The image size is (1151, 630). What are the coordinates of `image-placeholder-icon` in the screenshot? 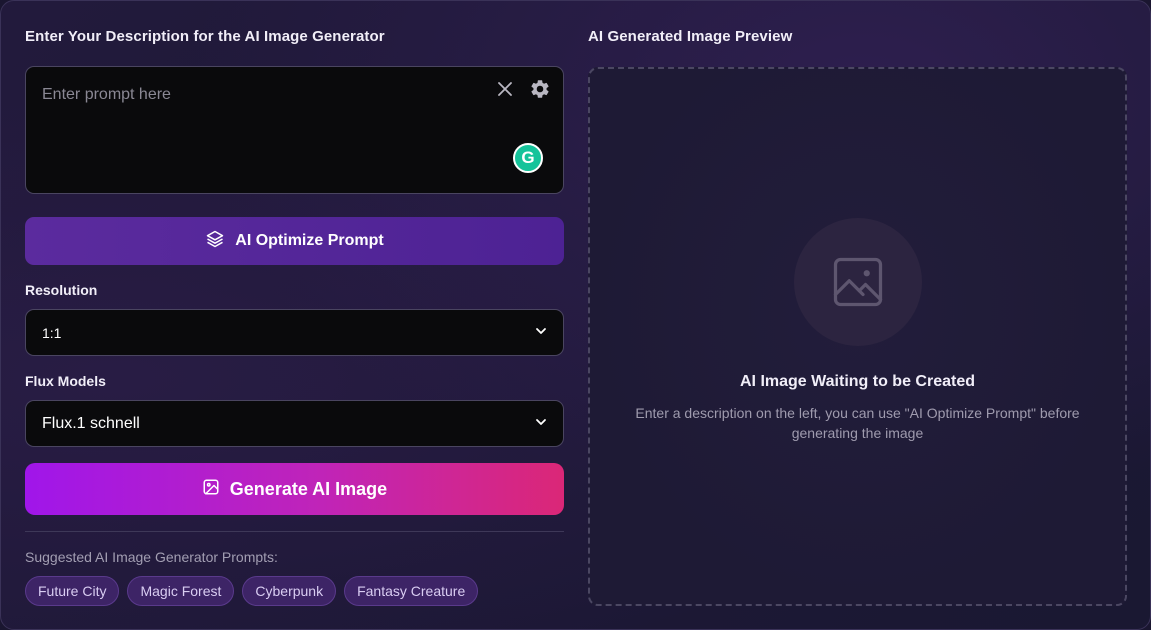 It's located at (858, 282).